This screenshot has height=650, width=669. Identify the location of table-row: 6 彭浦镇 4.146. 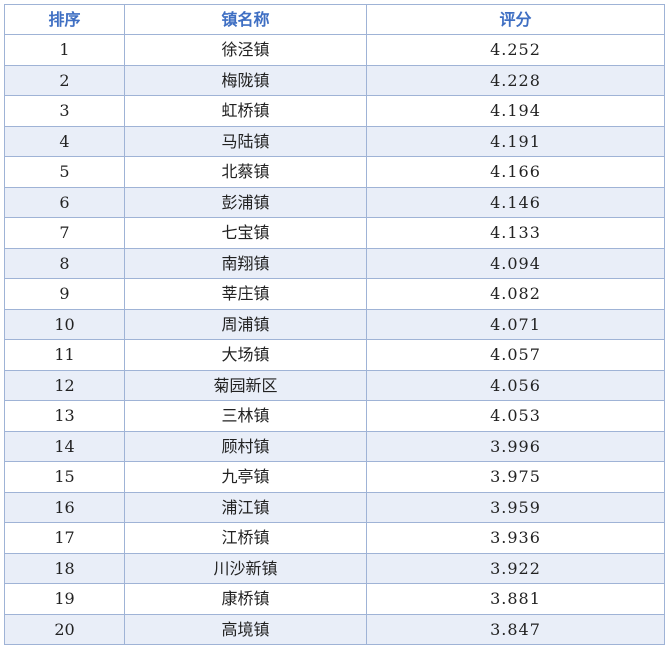
(334, 202).